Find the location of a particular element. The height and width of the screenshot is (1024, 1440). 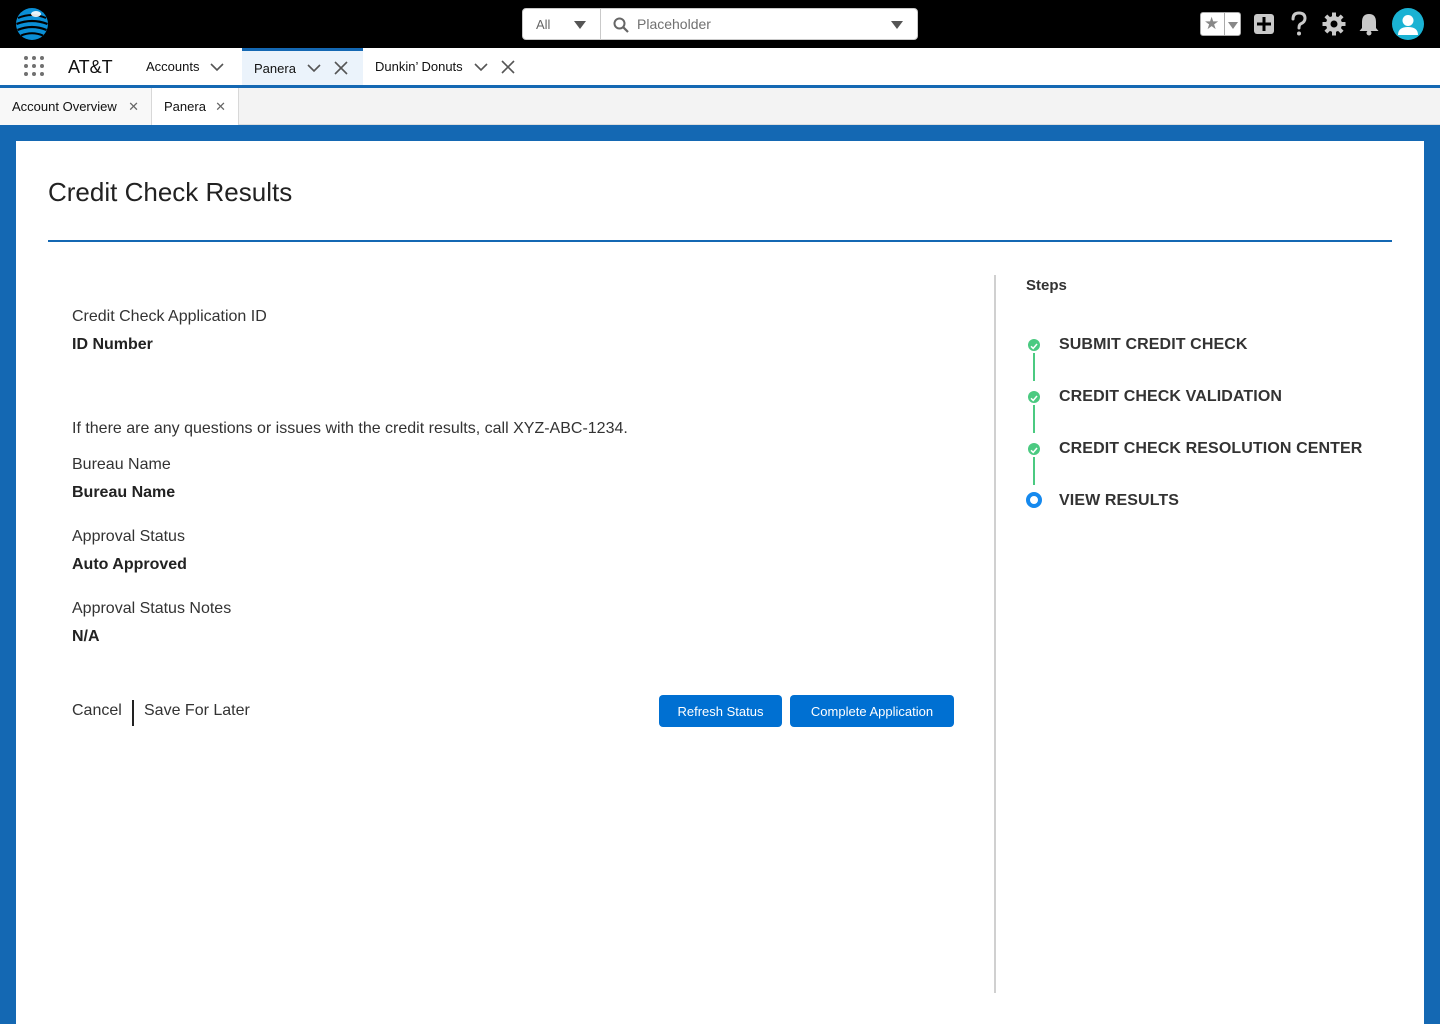

att-globe-logo-icon is located at coordinates (32, 24).